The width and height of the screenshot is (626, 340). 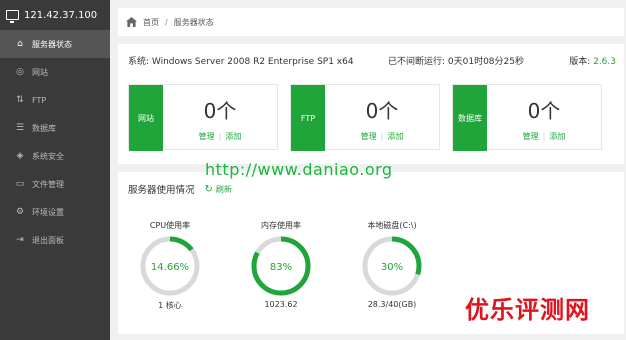 I want to click on gauge-ring: 83%, so click(x=281, y=266).